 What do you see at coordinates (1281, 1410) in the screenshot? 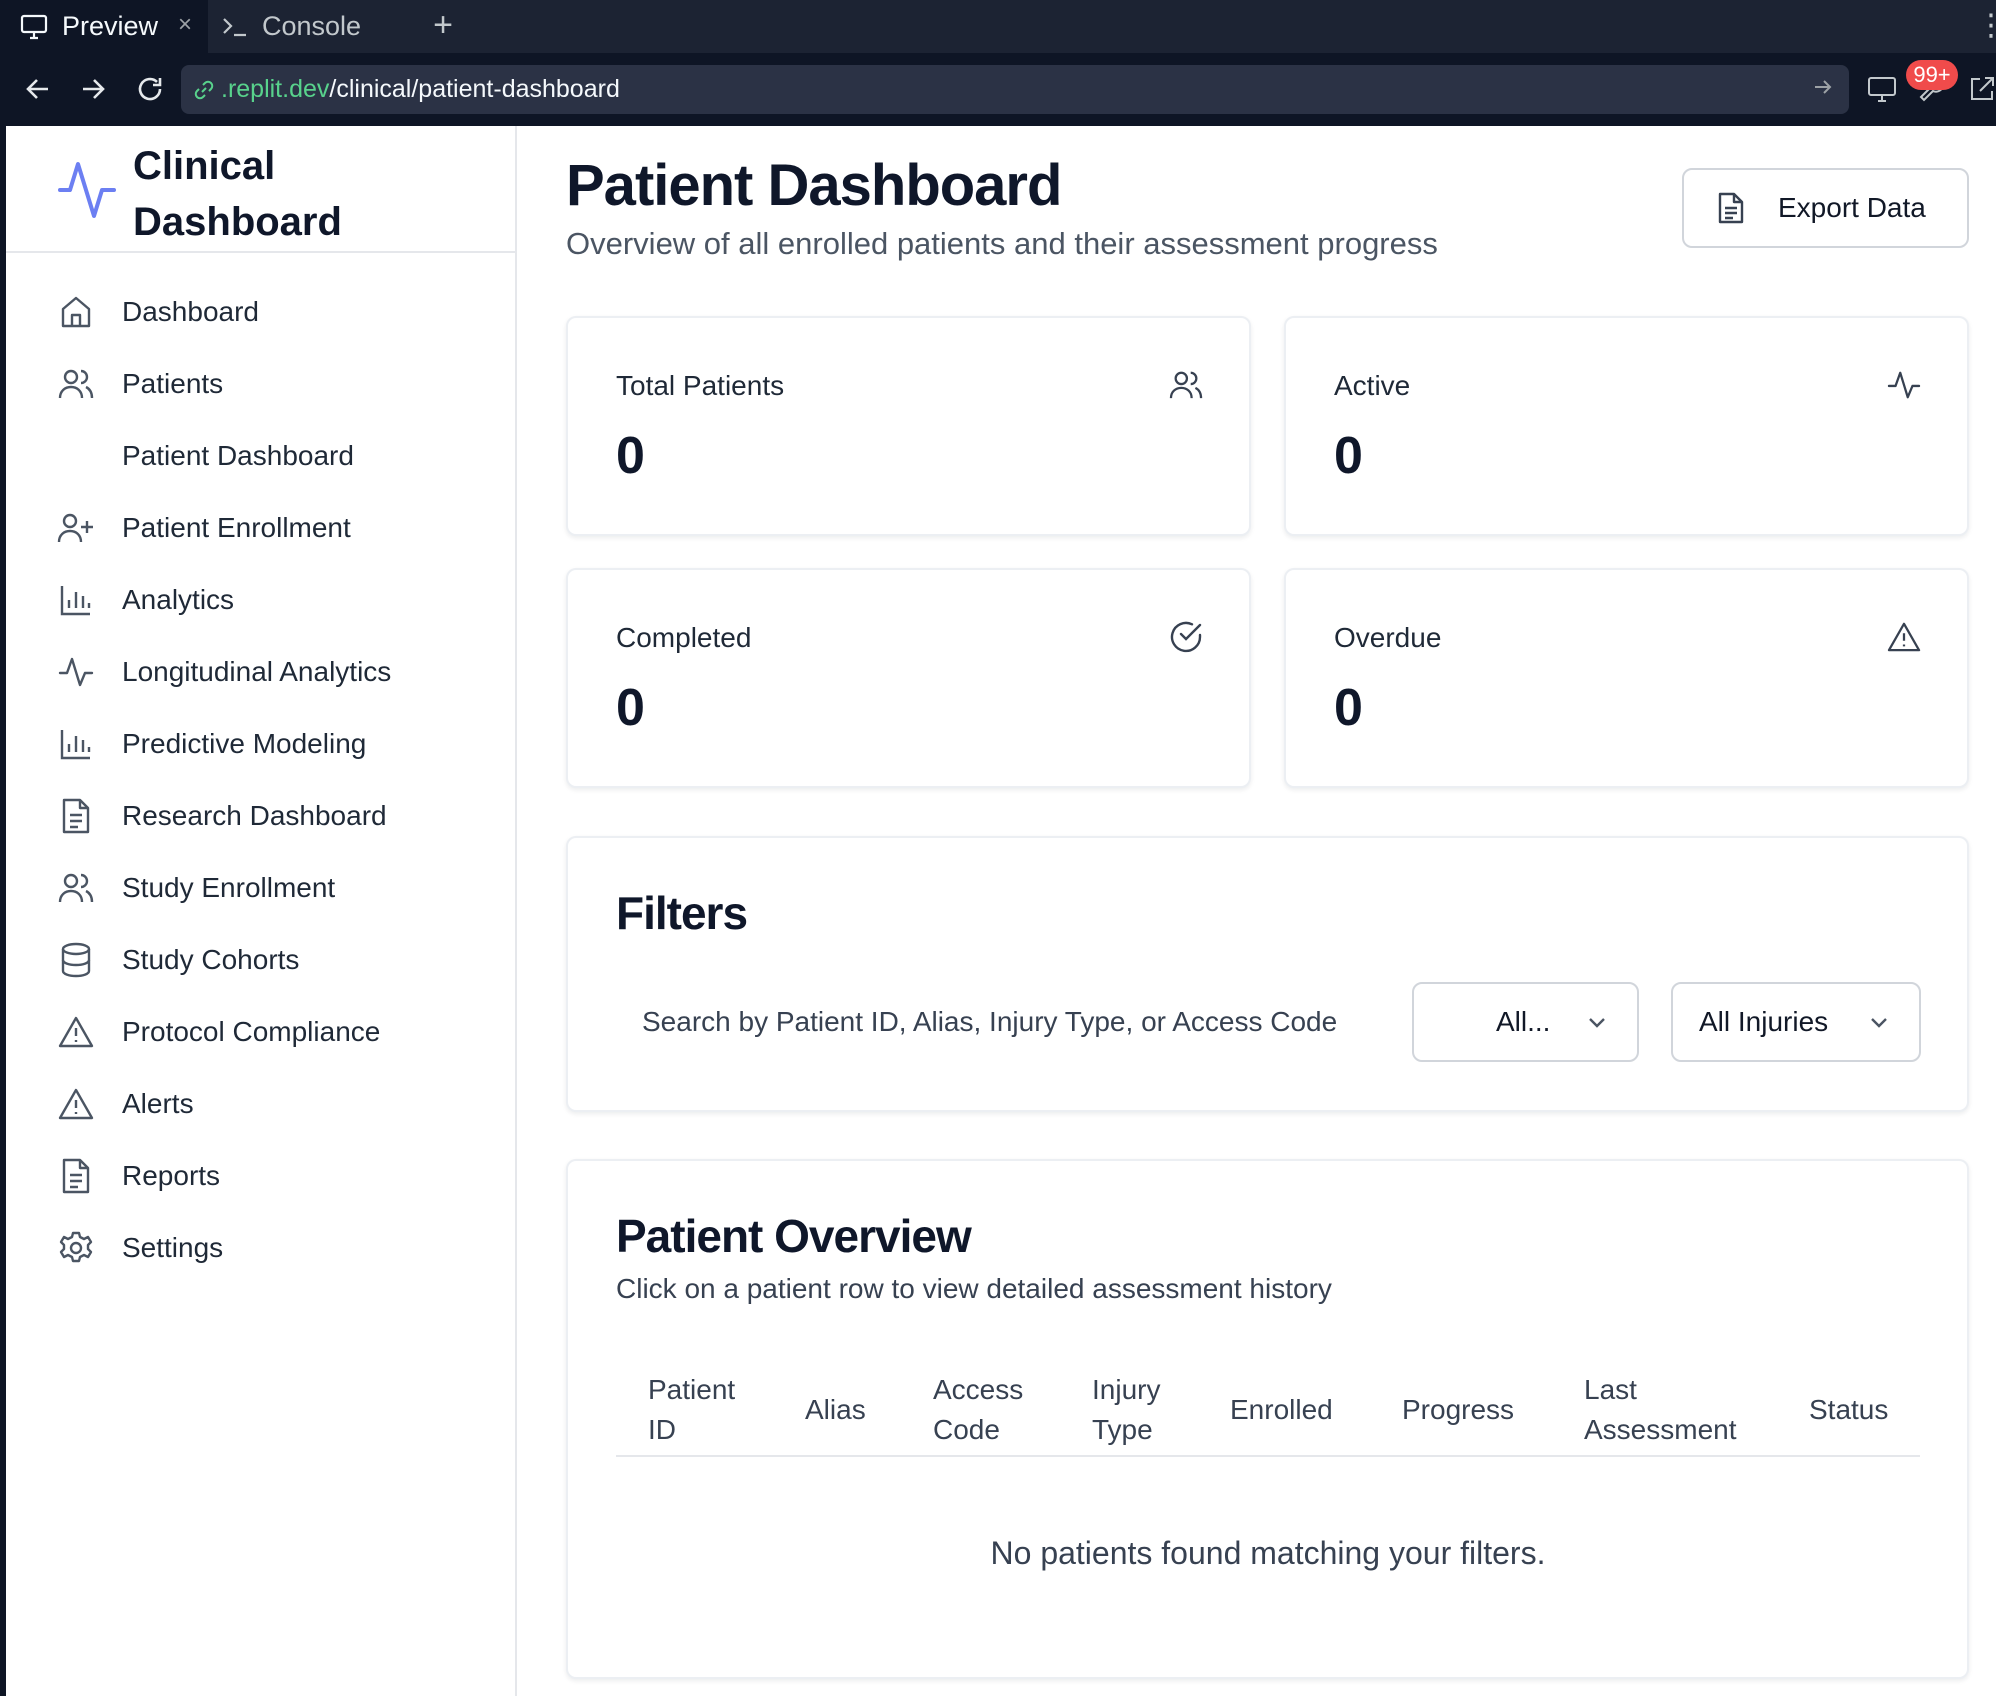
I see `column-header-enrolled: Enrolled` at bounding box center [1281, 1410].